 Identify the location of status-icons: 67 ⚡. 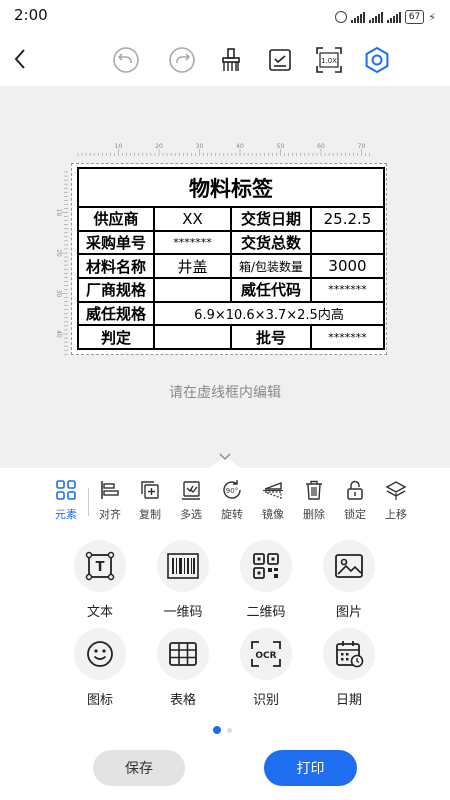
(385, 17).